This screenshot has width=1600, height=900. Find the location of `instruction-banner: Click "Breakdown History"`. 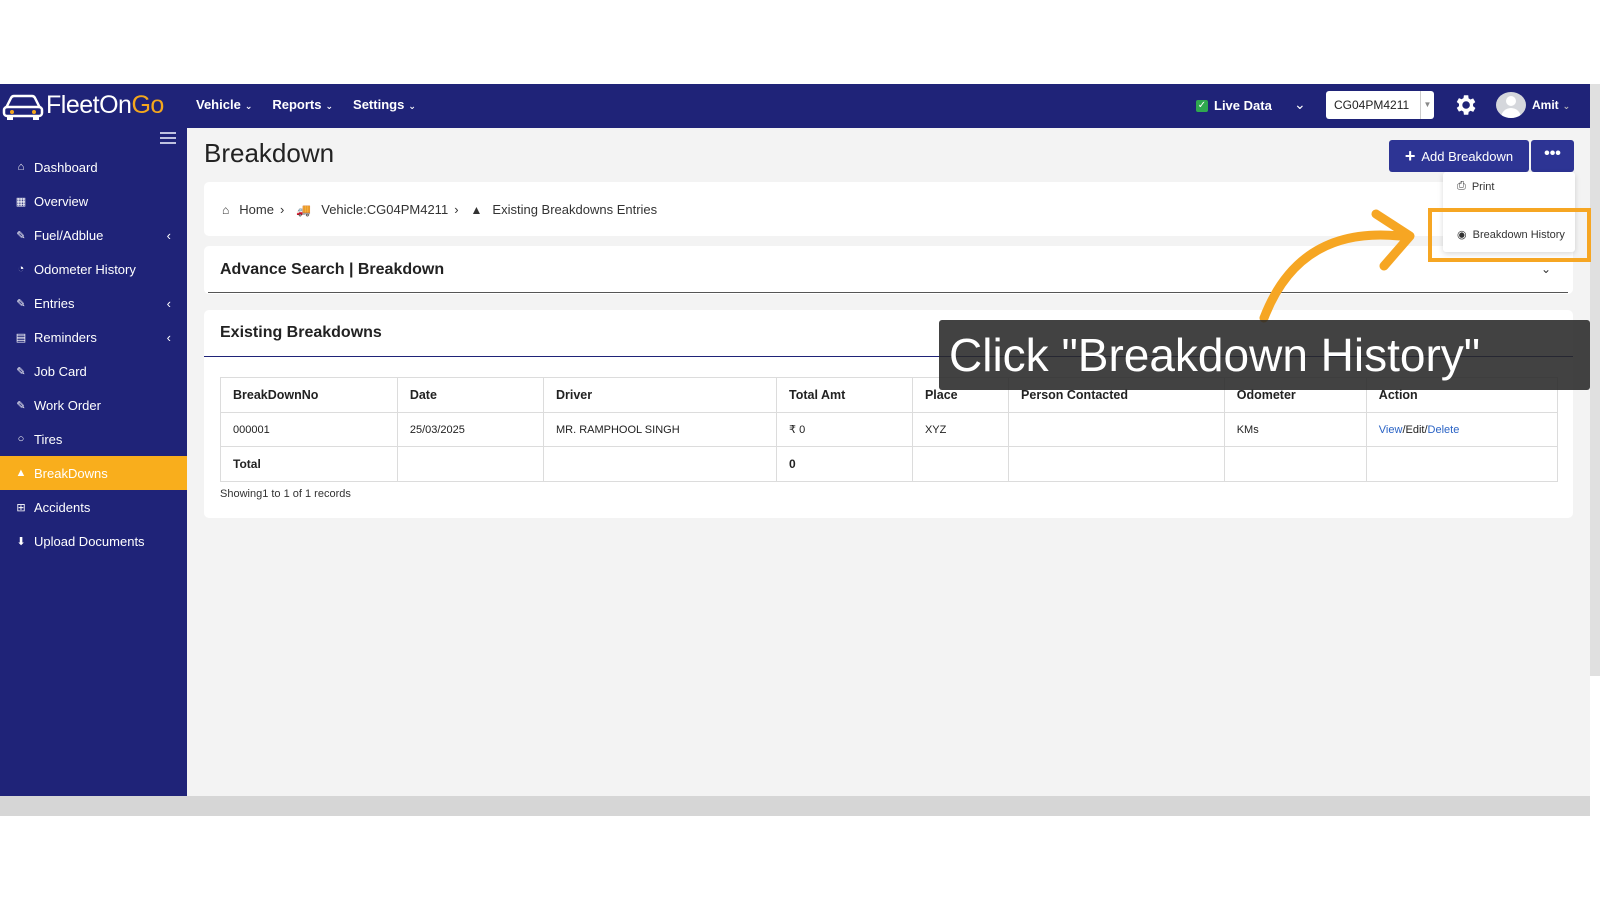

instruction-banner: Click "Breakdown History" is located at coordinates (1264, 355).